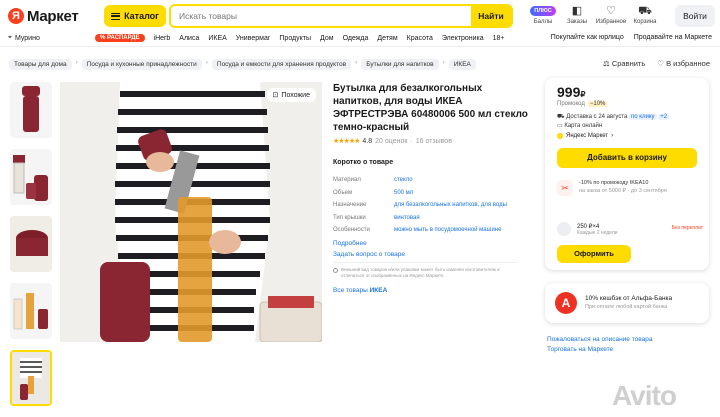  Describe the element at coordinates (420, 38) in the screenshot. I see `nav-item: Красота` at that location.